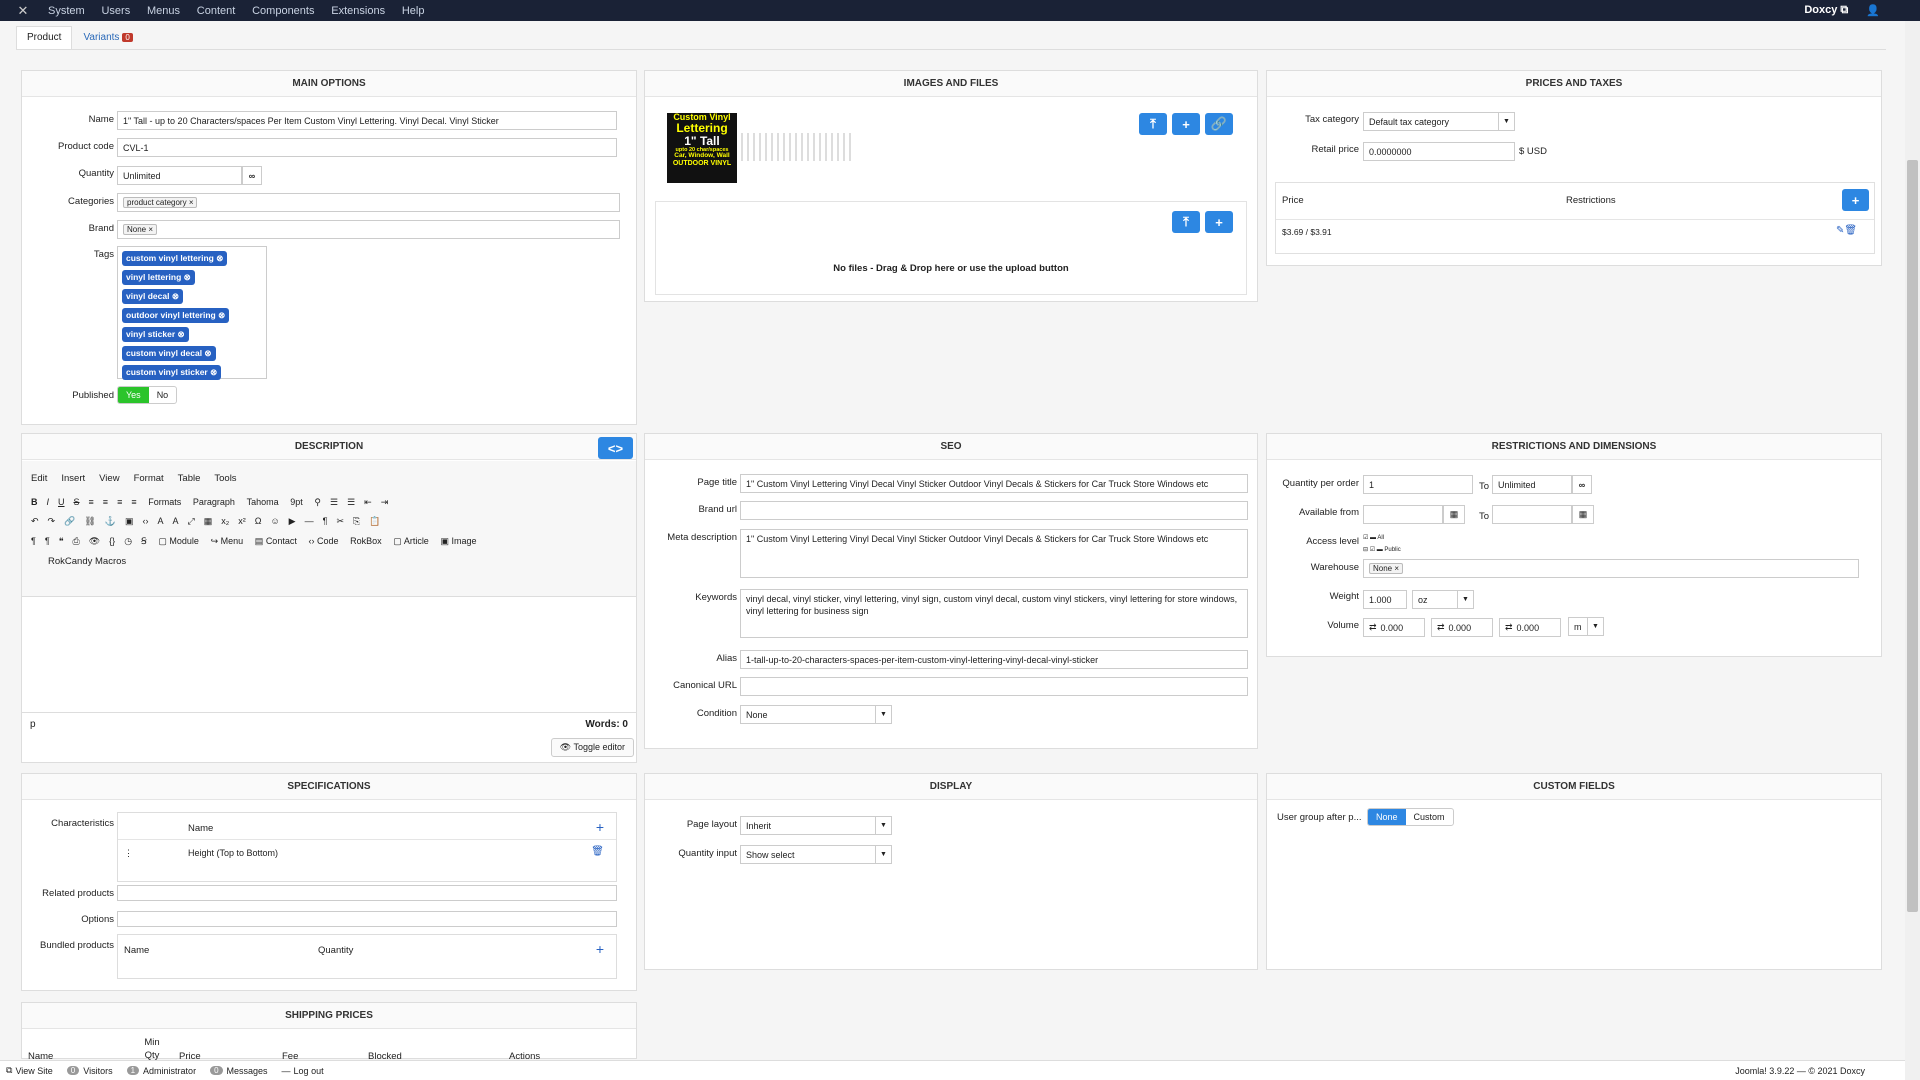  Describe the element at coordinates (1532, 514) in the screenshot. I see `available-to-input` at that location.